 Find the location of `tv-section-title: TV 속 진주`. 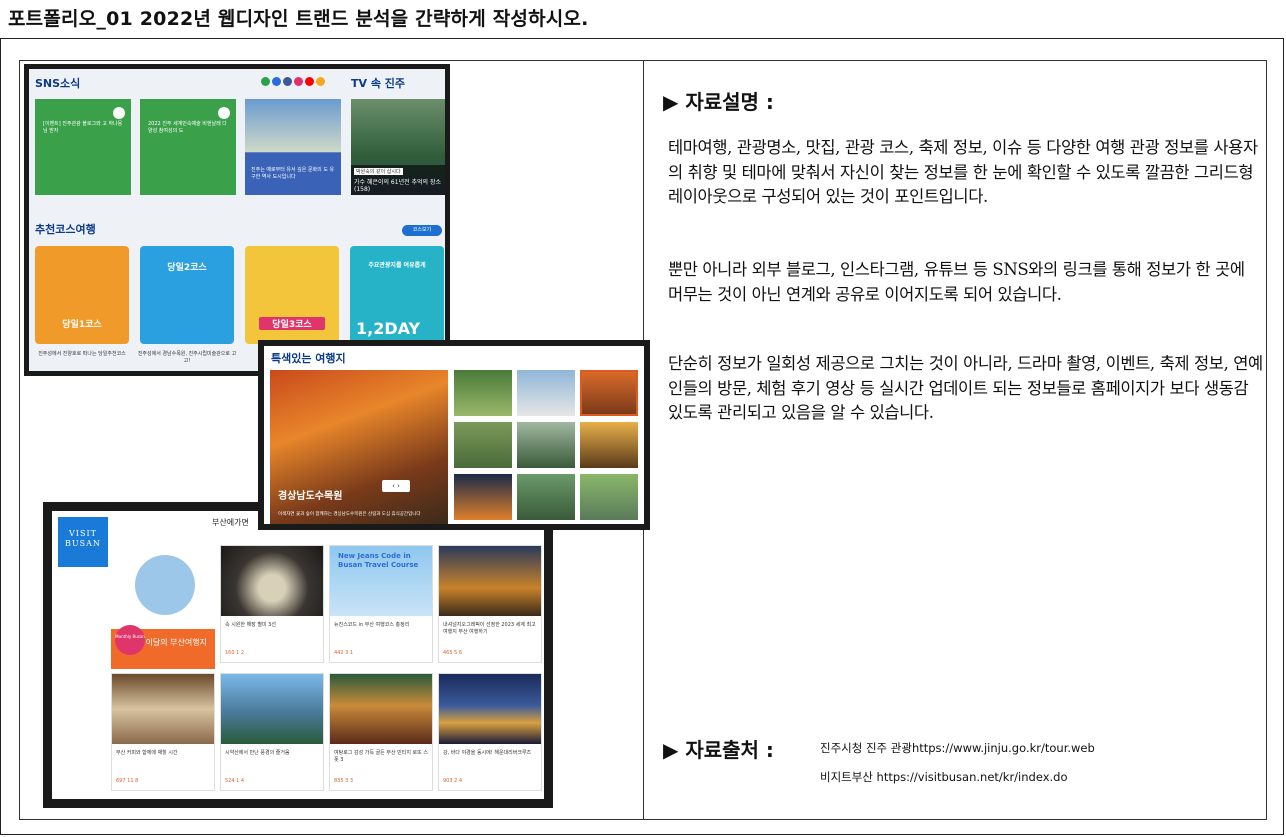

tv-section-title: TV 속 진주 is located at coordinates (378, 83).